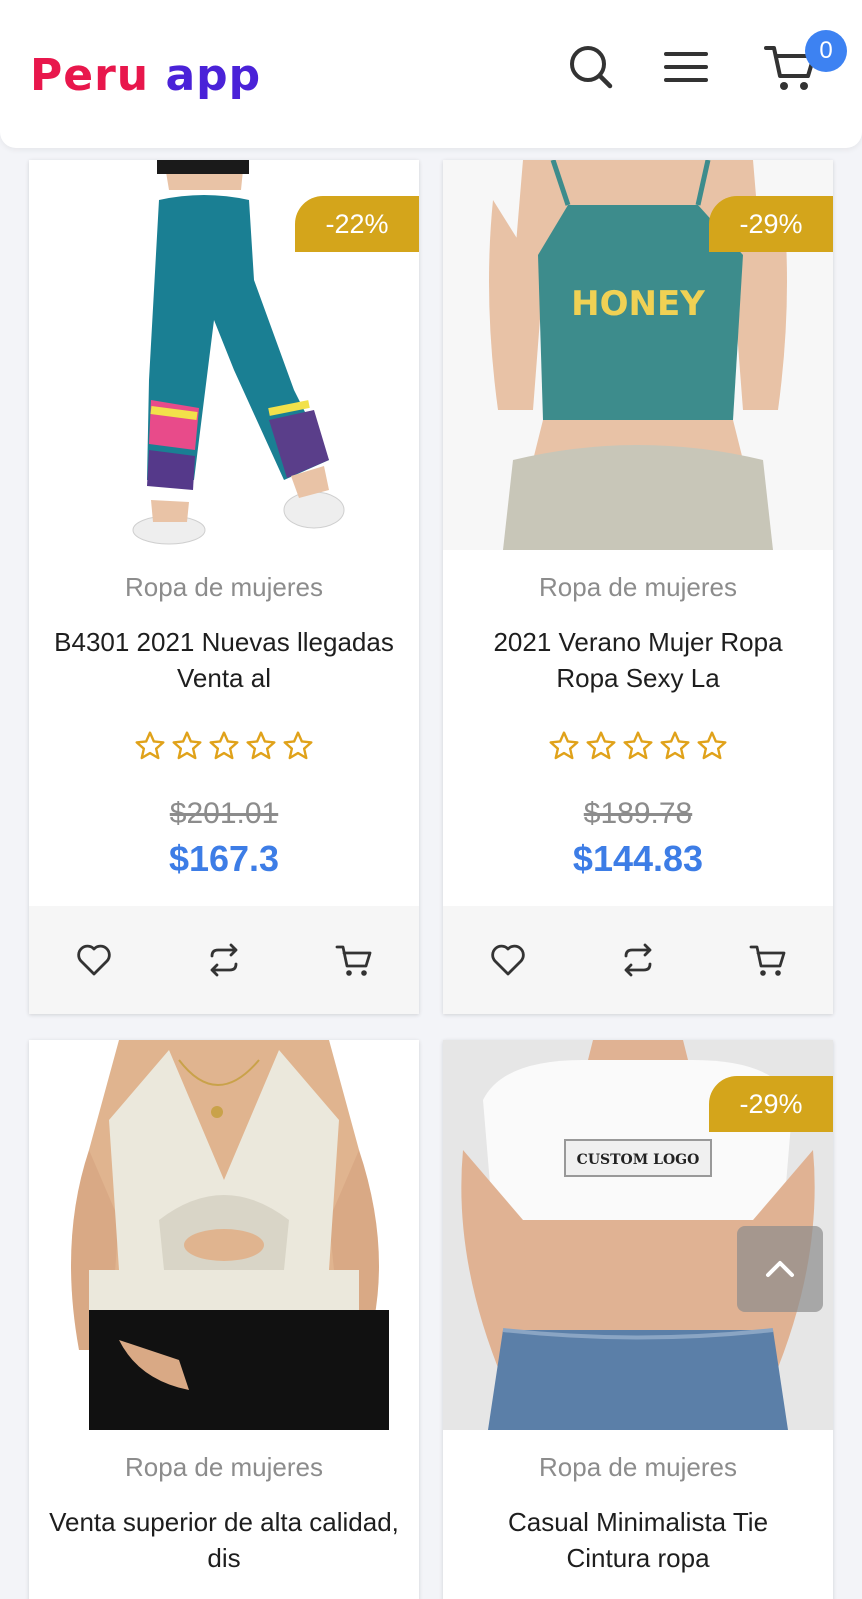 The image size is (862, 1599). Describe the element at coordinates (357, 224) in the screenshot. I see `discount-badge: -22%` at that location.